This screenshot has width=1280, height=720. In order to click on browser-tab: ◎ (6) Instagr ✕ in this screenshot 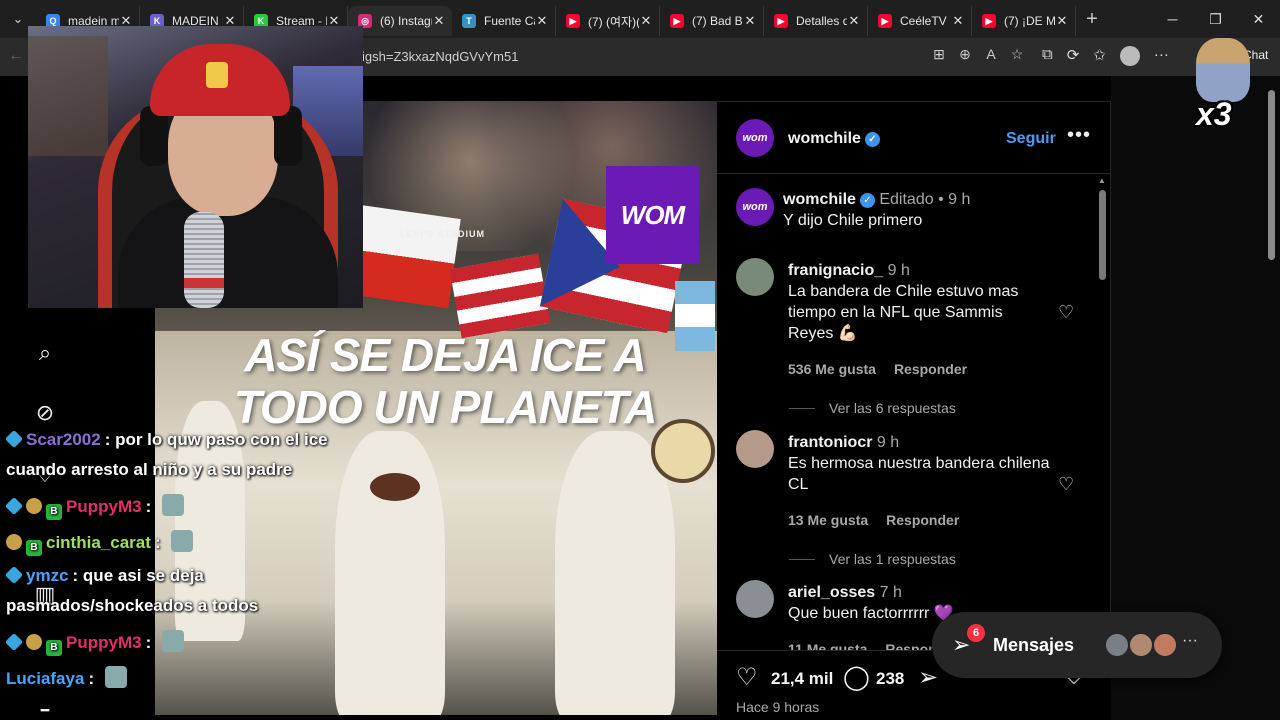, I will do `click(400, 21)`.